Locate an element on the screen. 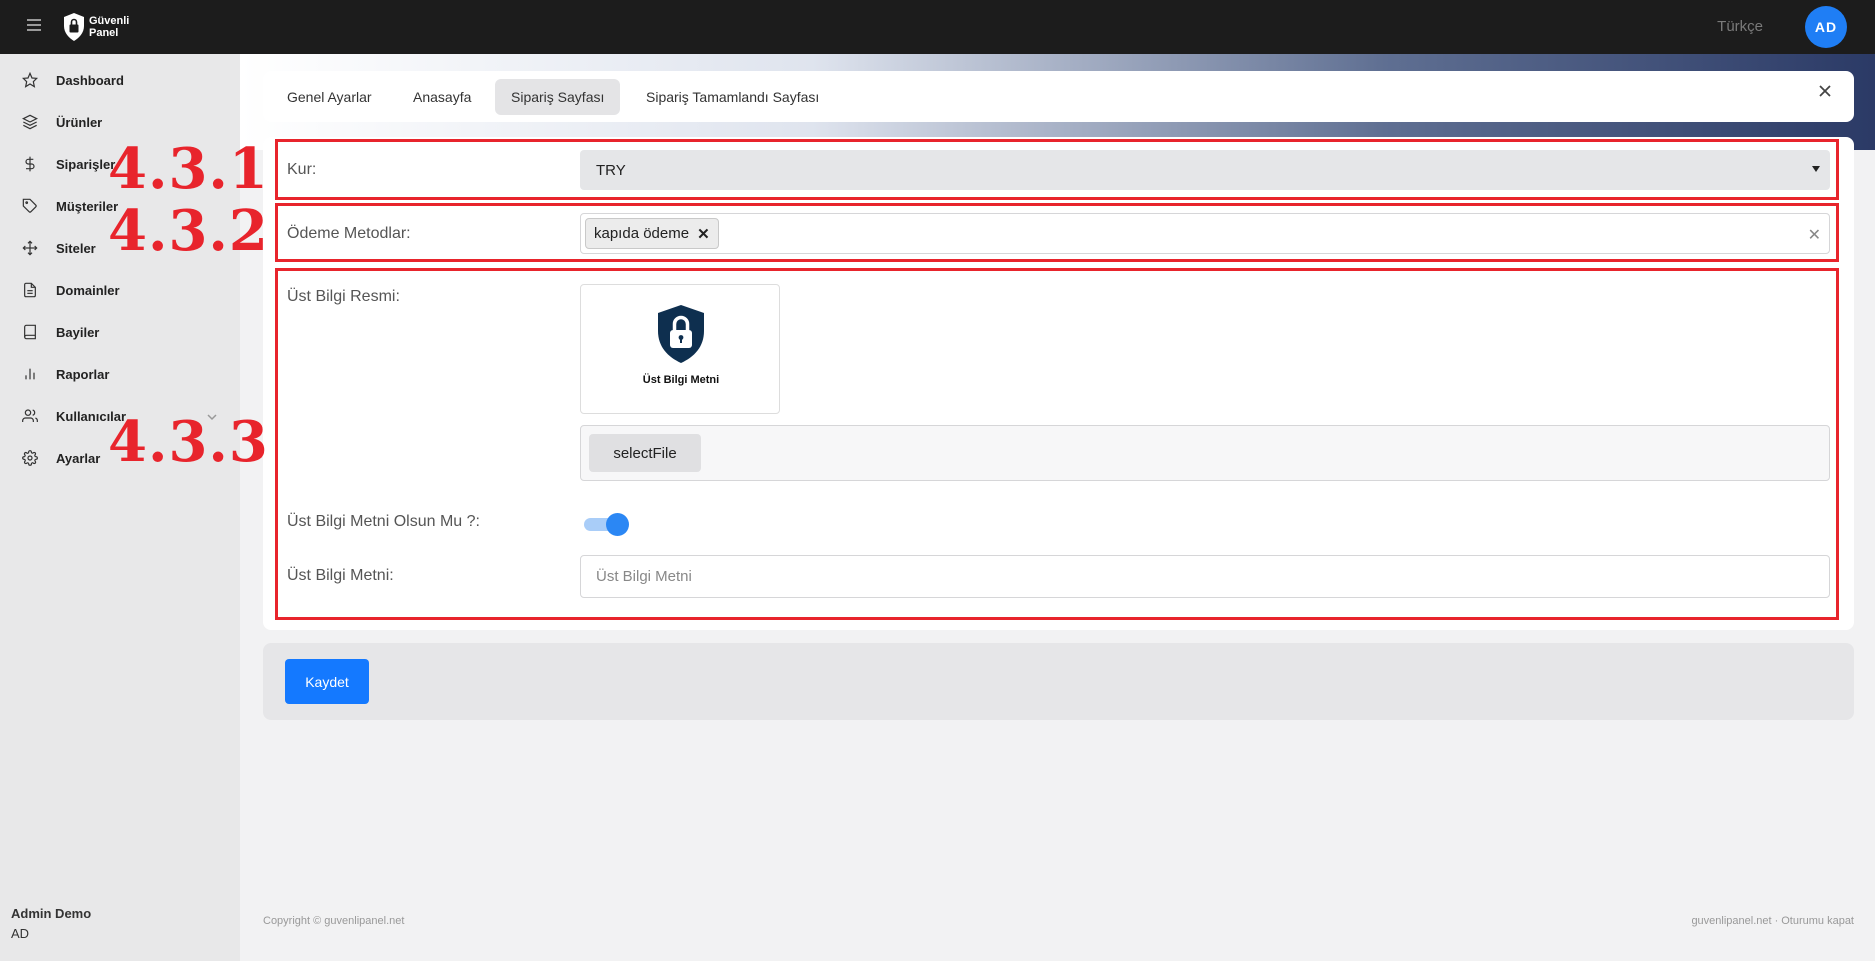 Image resolution: width=1875 pixels, height=961 pixels. move-icon is located at coordinates (30, 248).